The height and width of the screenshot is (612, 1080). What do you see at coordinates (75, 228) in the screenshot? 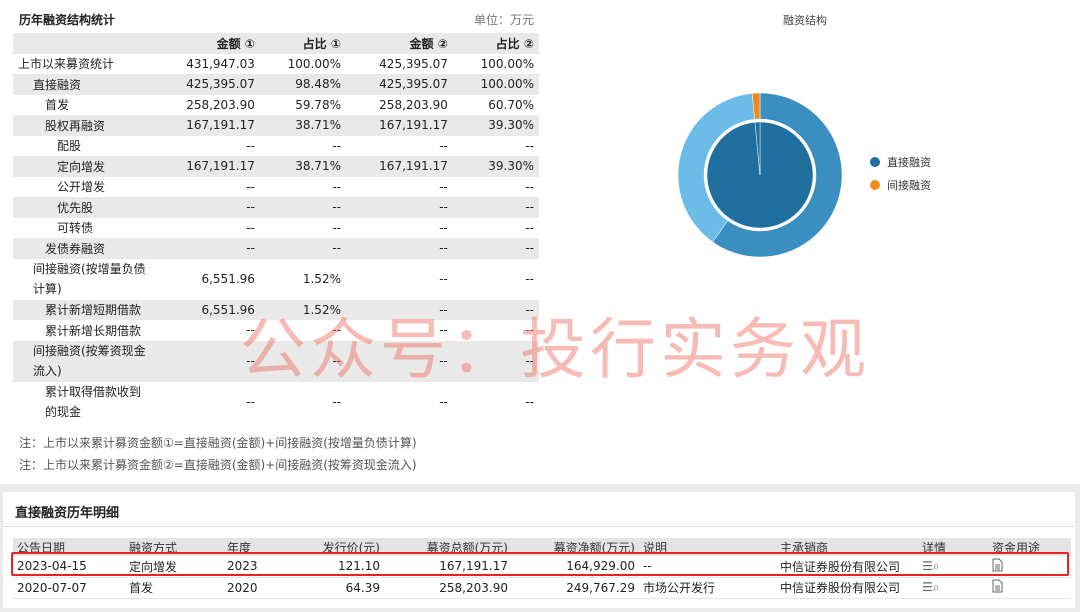
I see `row-label: 可转债` at bounding box center [75, 228].